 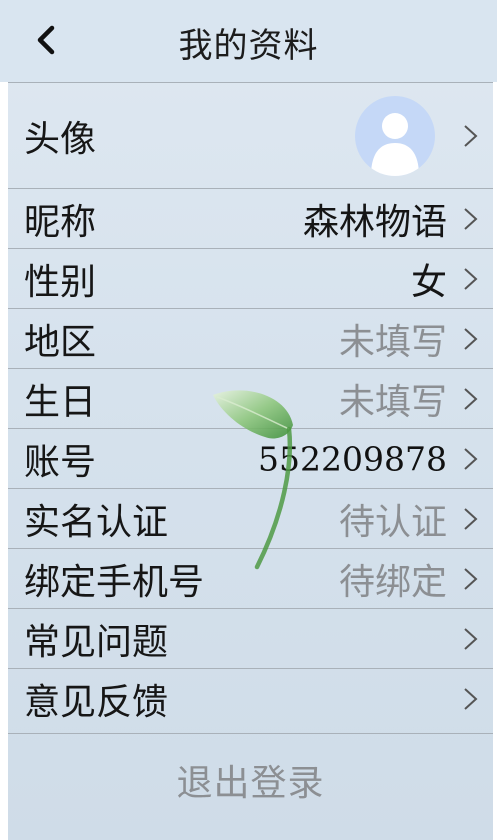 I want to click on row-label: 昵称, so click(x=60, y=222).